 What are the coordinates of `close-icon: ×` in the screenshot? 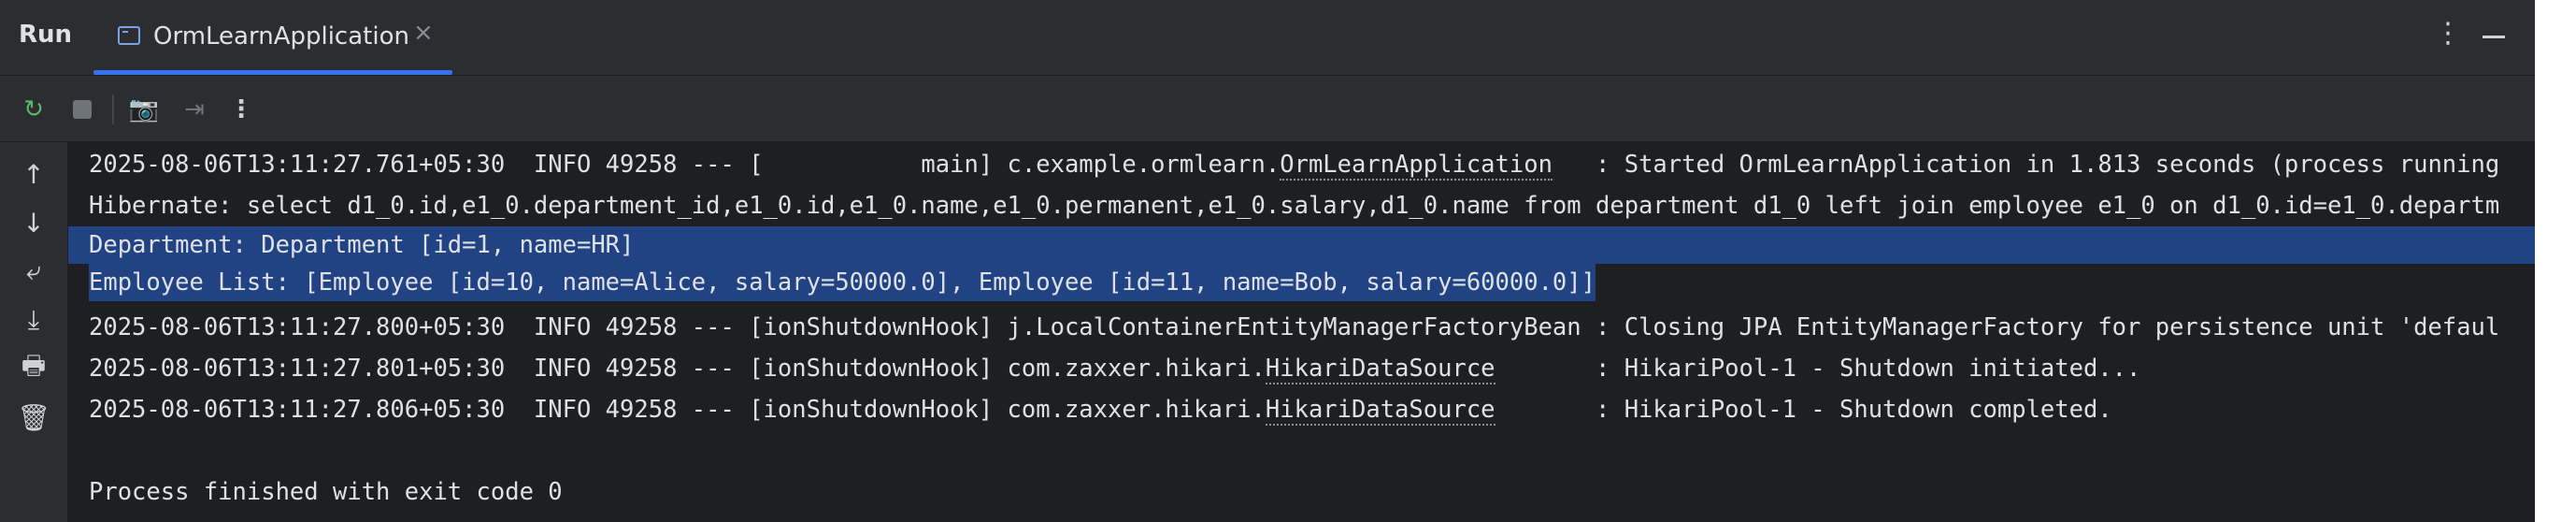 It's located at (423, 33).